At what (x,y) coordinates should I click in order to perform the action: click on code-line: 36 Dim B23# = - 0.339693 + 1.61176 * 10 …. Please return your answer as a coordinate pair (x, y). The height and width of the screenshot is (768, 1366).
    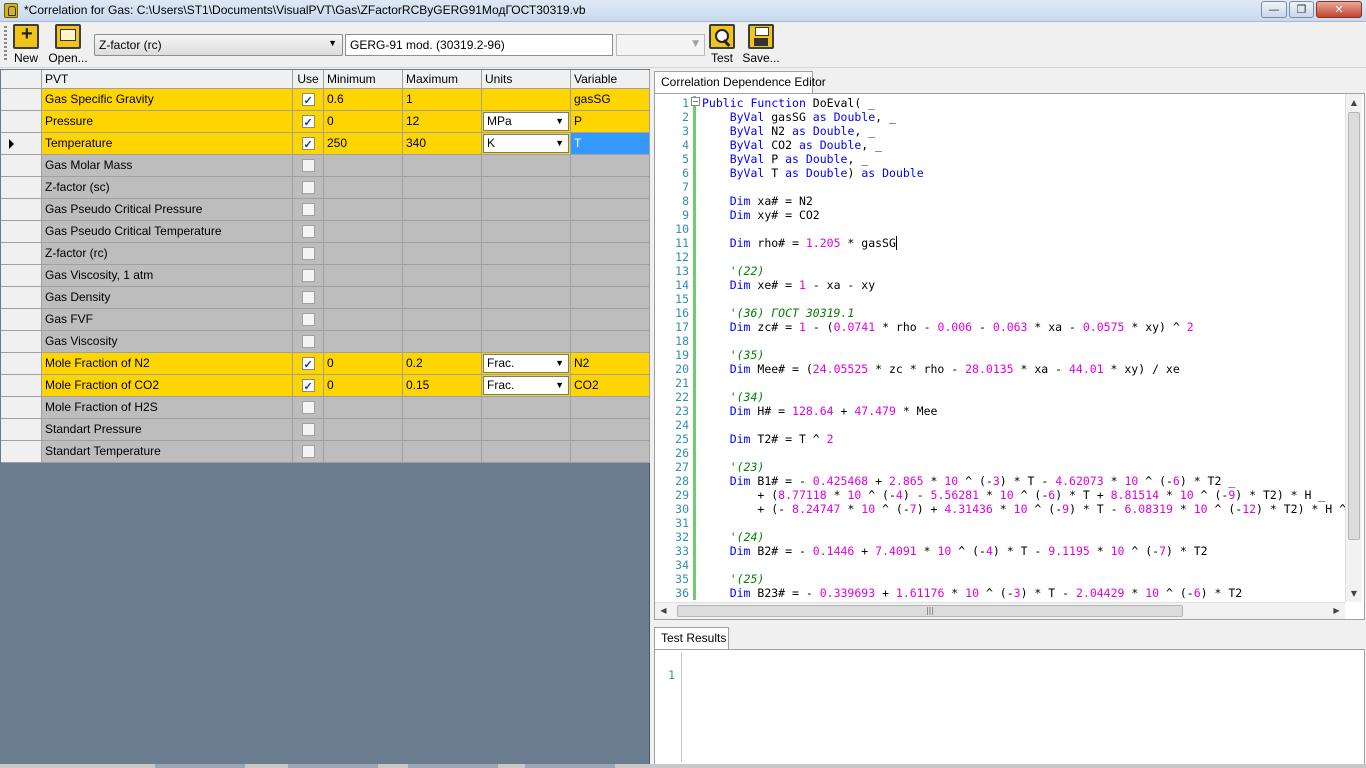
    Looking at the image, I should click on (1000, 593).